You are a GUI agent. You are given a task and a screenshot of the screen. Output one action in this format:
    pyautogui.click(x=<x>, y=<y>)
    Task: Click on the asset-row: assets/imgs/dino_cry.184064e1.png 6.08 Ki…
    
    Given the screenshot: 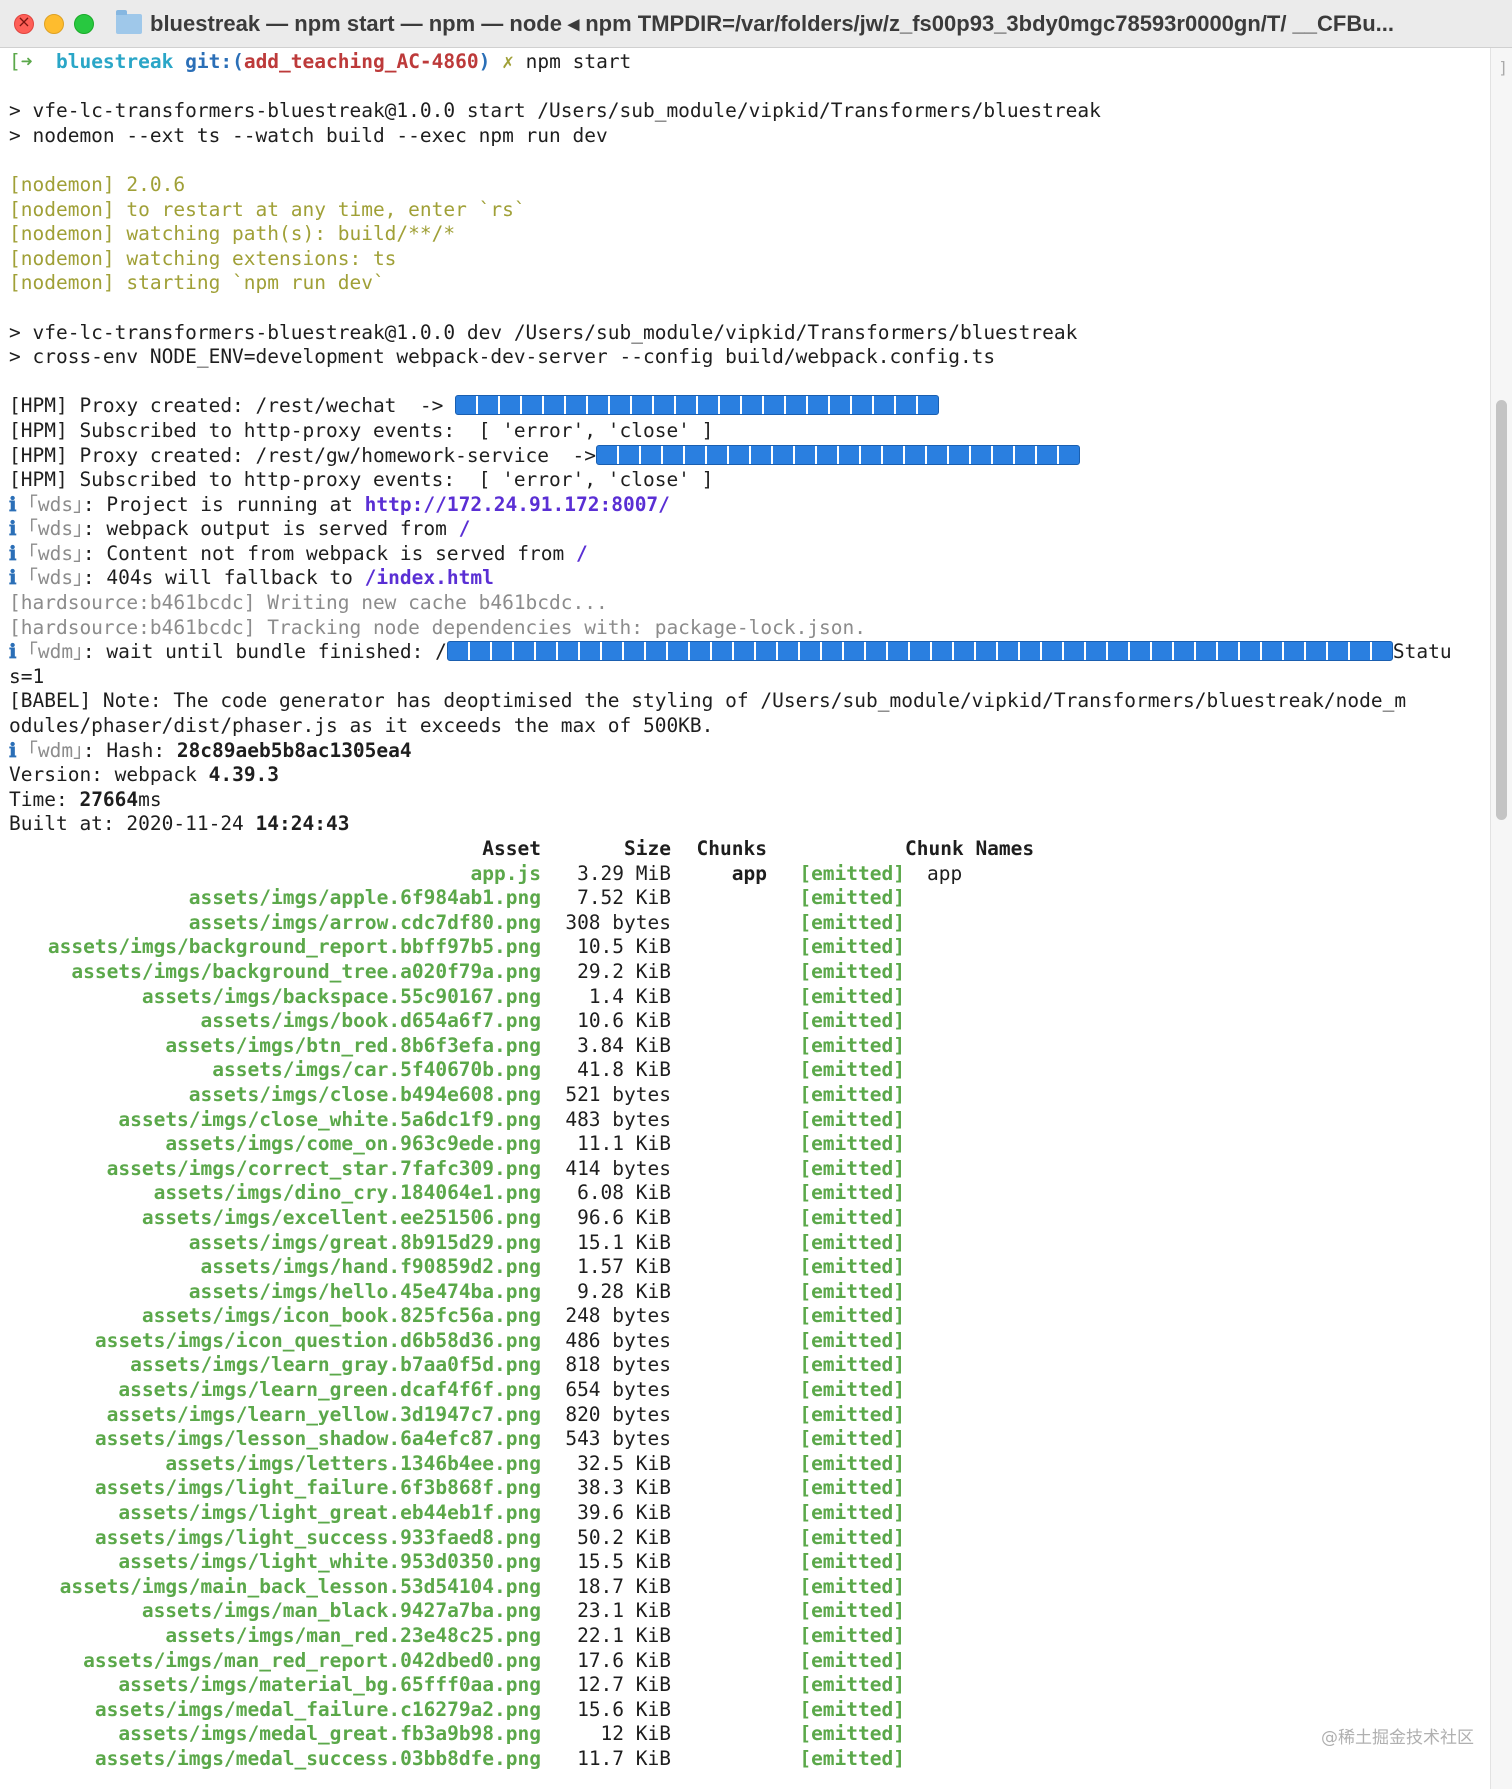 What is the action you would take?
    pyautogui.click(x=749, y=1193)
    